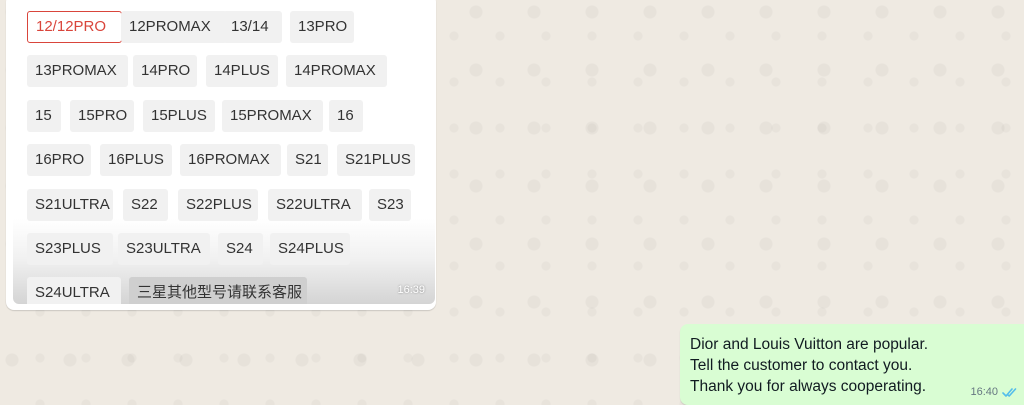  I want to click on message-meta: 16:40, so click(994, 392).